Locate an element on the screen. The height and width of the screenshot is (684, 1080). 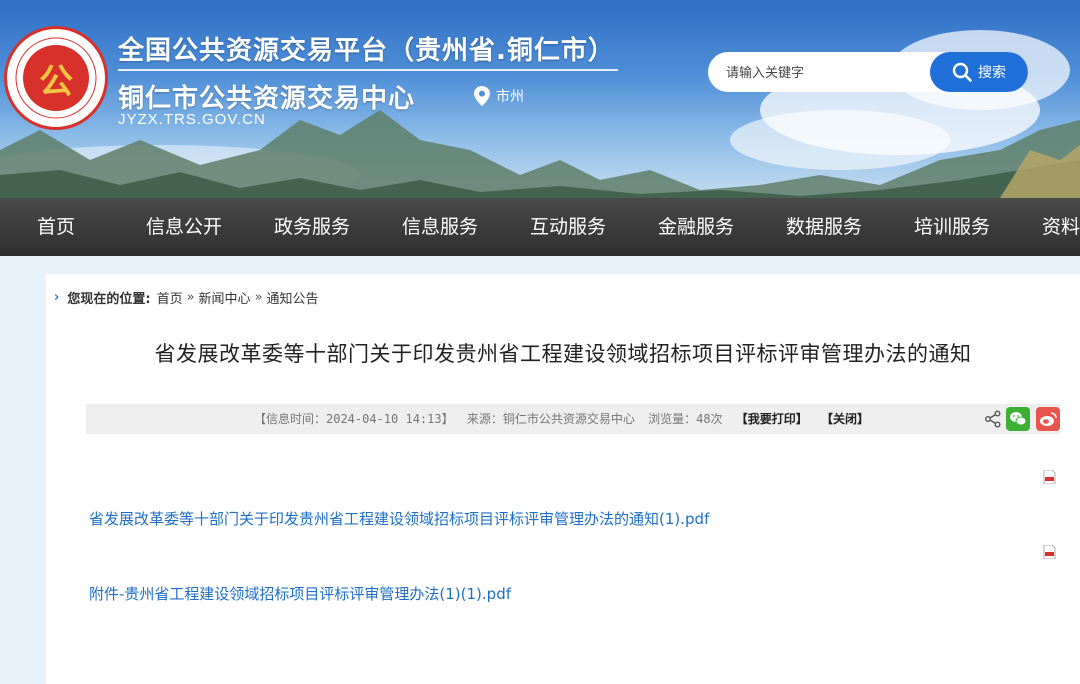
nav-item-home: 首页 is located at coordinates (56, 227).